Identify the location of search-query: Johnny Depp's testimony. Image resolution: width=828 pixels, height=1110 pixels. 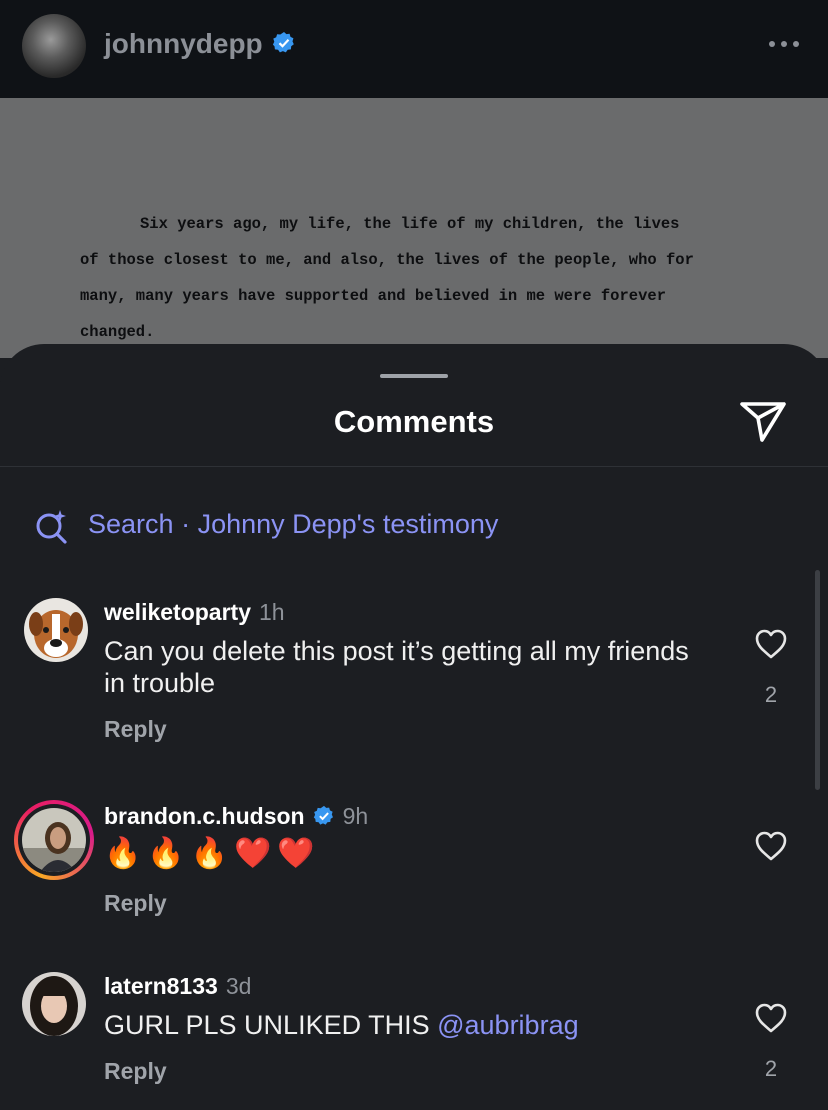
(348, 524).